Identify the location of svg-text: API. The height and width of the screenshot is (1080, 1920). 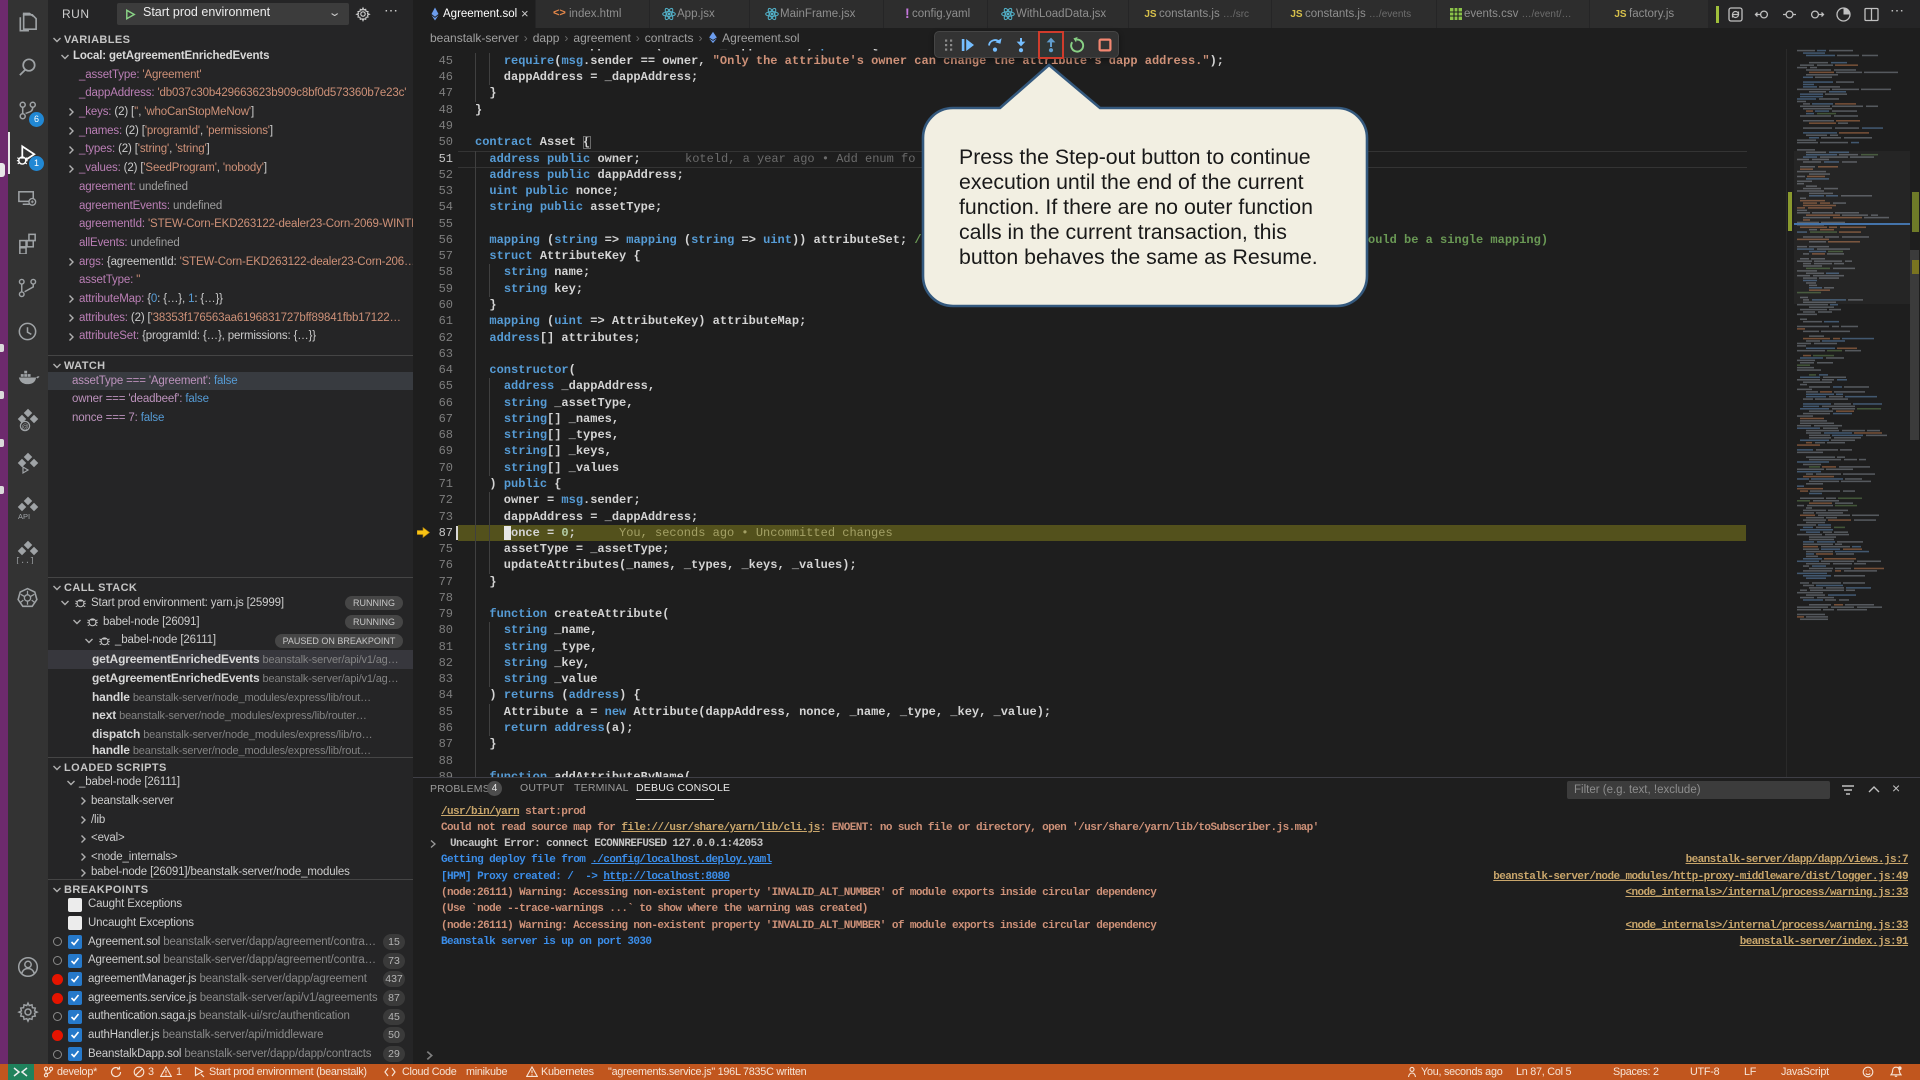
(24, 516).